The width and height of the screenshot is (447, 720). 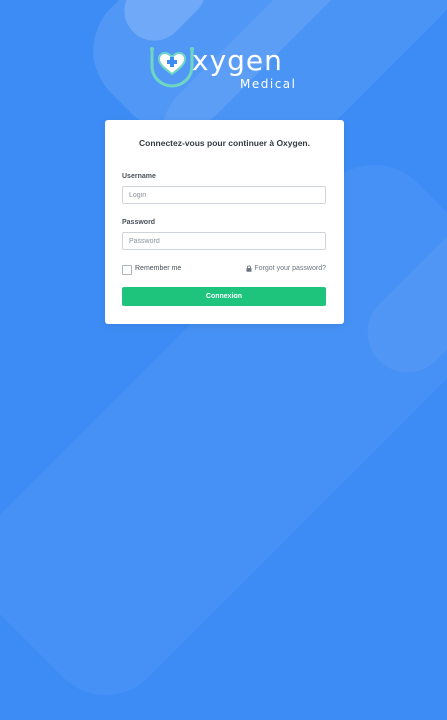 I want to click on brand-logo: xygen Medical, so click(x=225, y=69).